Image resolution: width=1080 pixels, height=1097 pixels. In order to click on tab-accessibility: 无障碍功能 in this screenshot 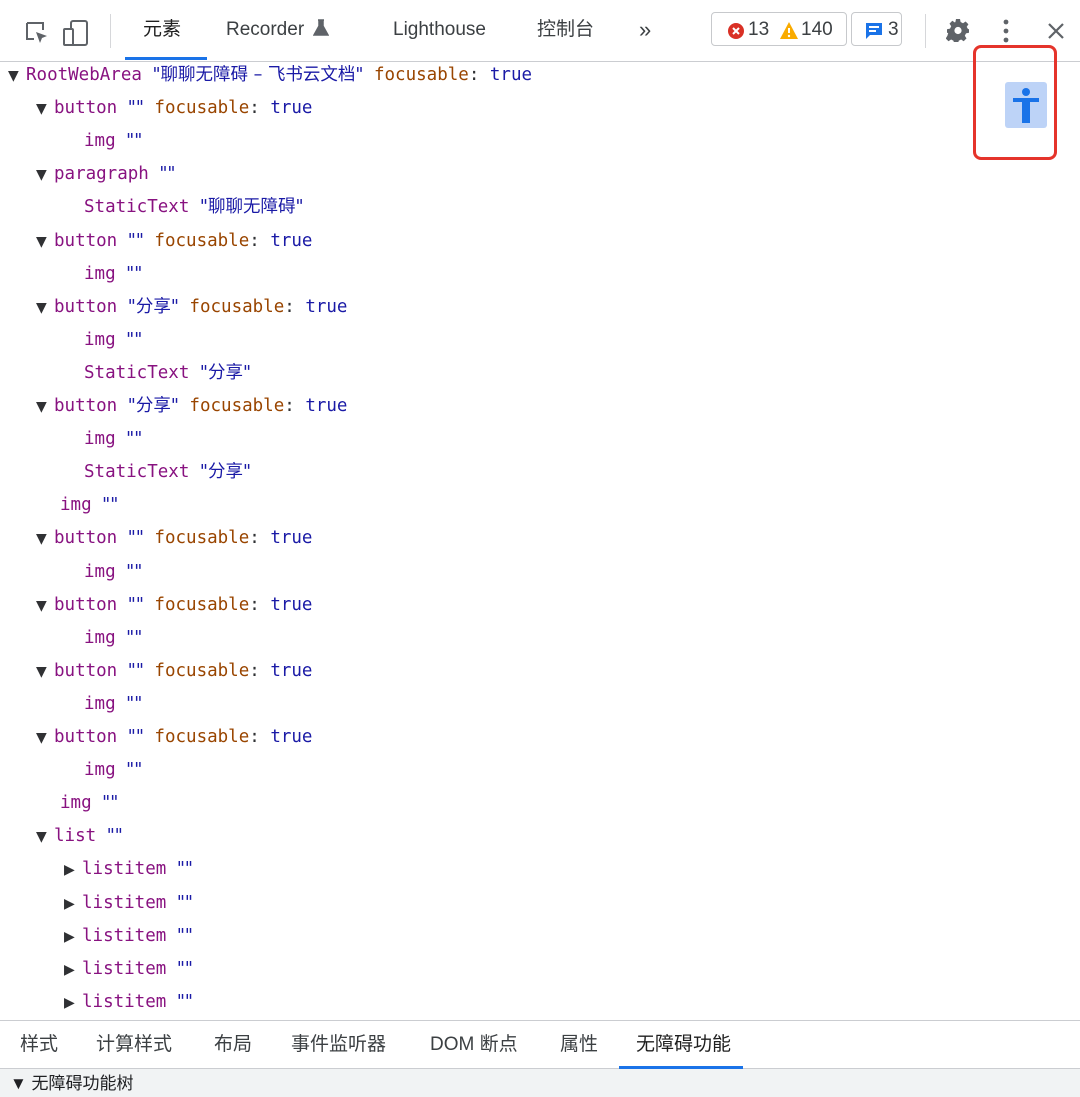, I will do `click(683, 1045)`.